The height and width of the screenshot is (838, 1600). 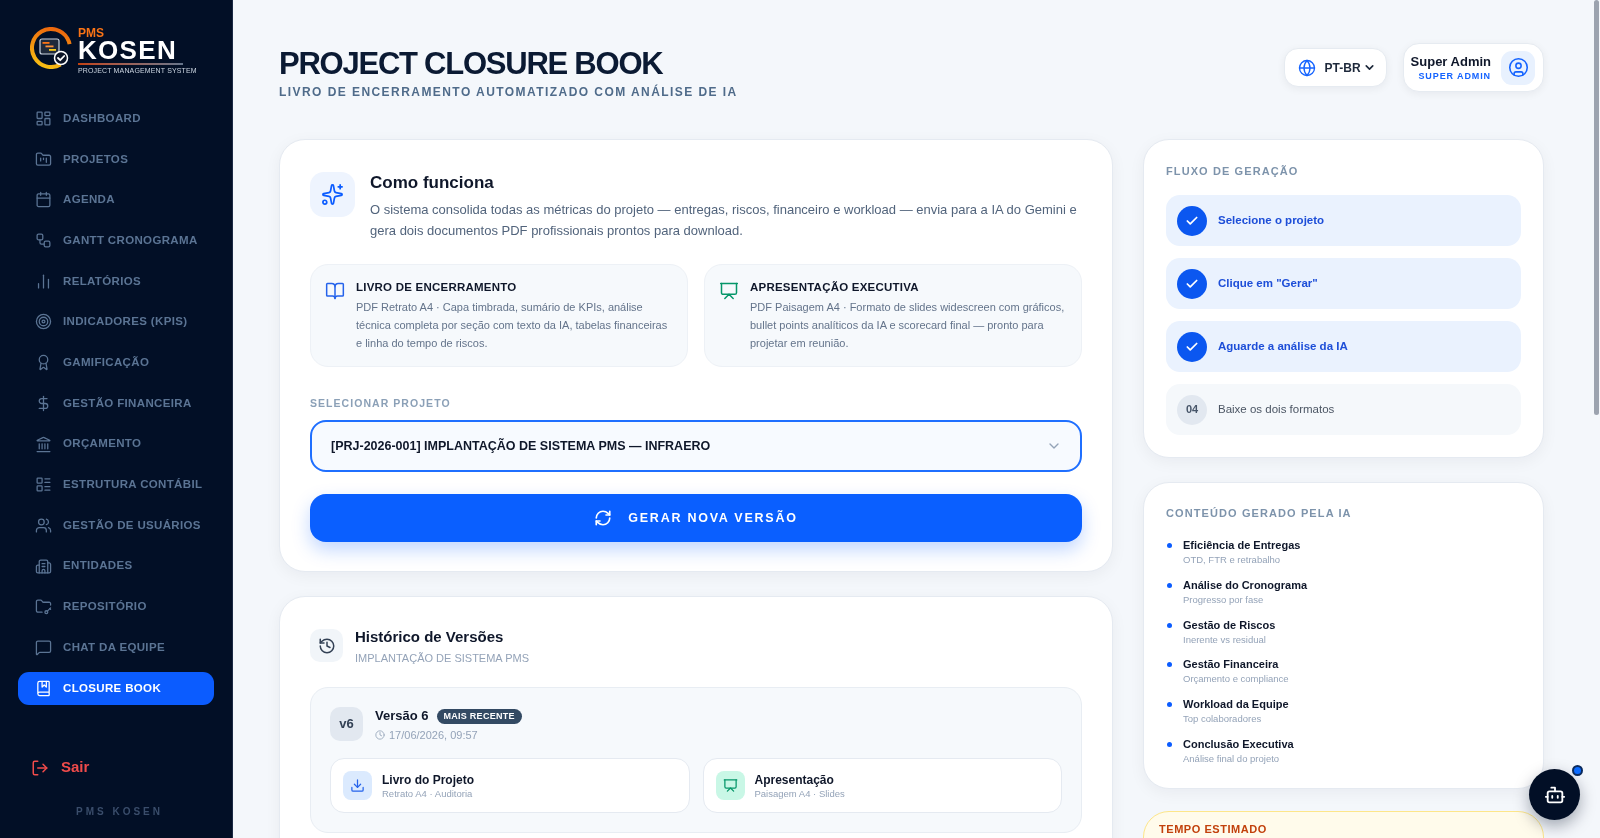 I want to click on panel-title: CONTEÚDO GERADO PELA IA, so click(x=1259, y=513).